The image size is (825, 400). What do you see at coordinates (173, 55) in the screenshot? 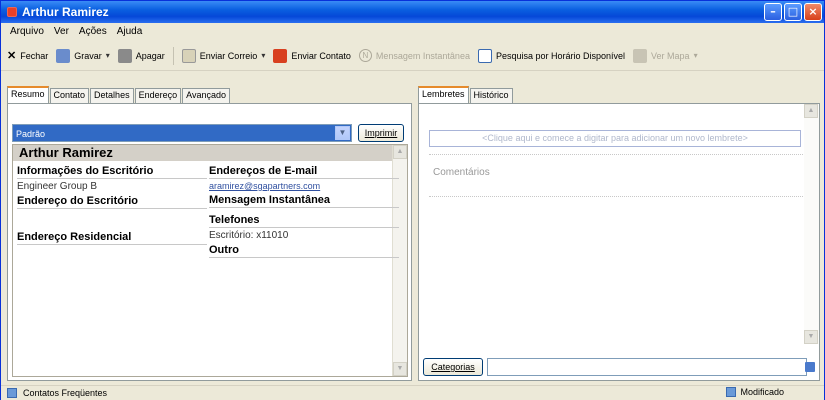
I see `toolbar-separator` at bounding box center [173, 55].